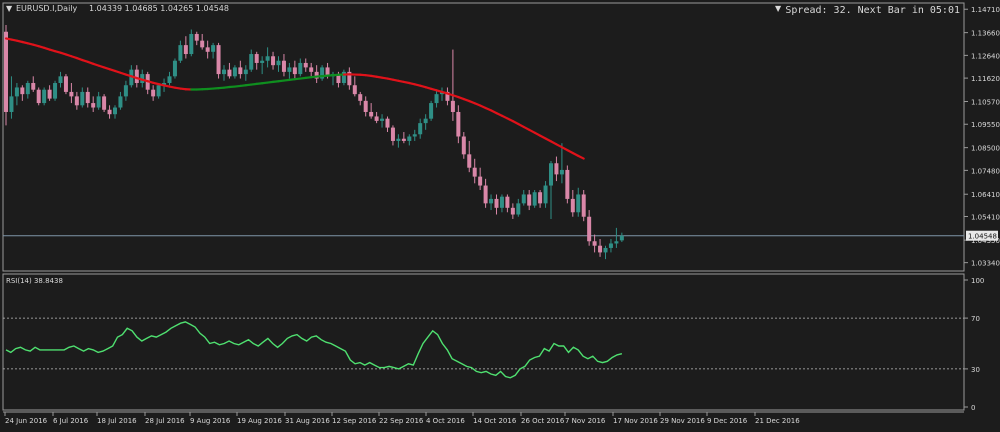  I want to click on symbol-label: EURUSD.I,Daily, so click(47, 8).